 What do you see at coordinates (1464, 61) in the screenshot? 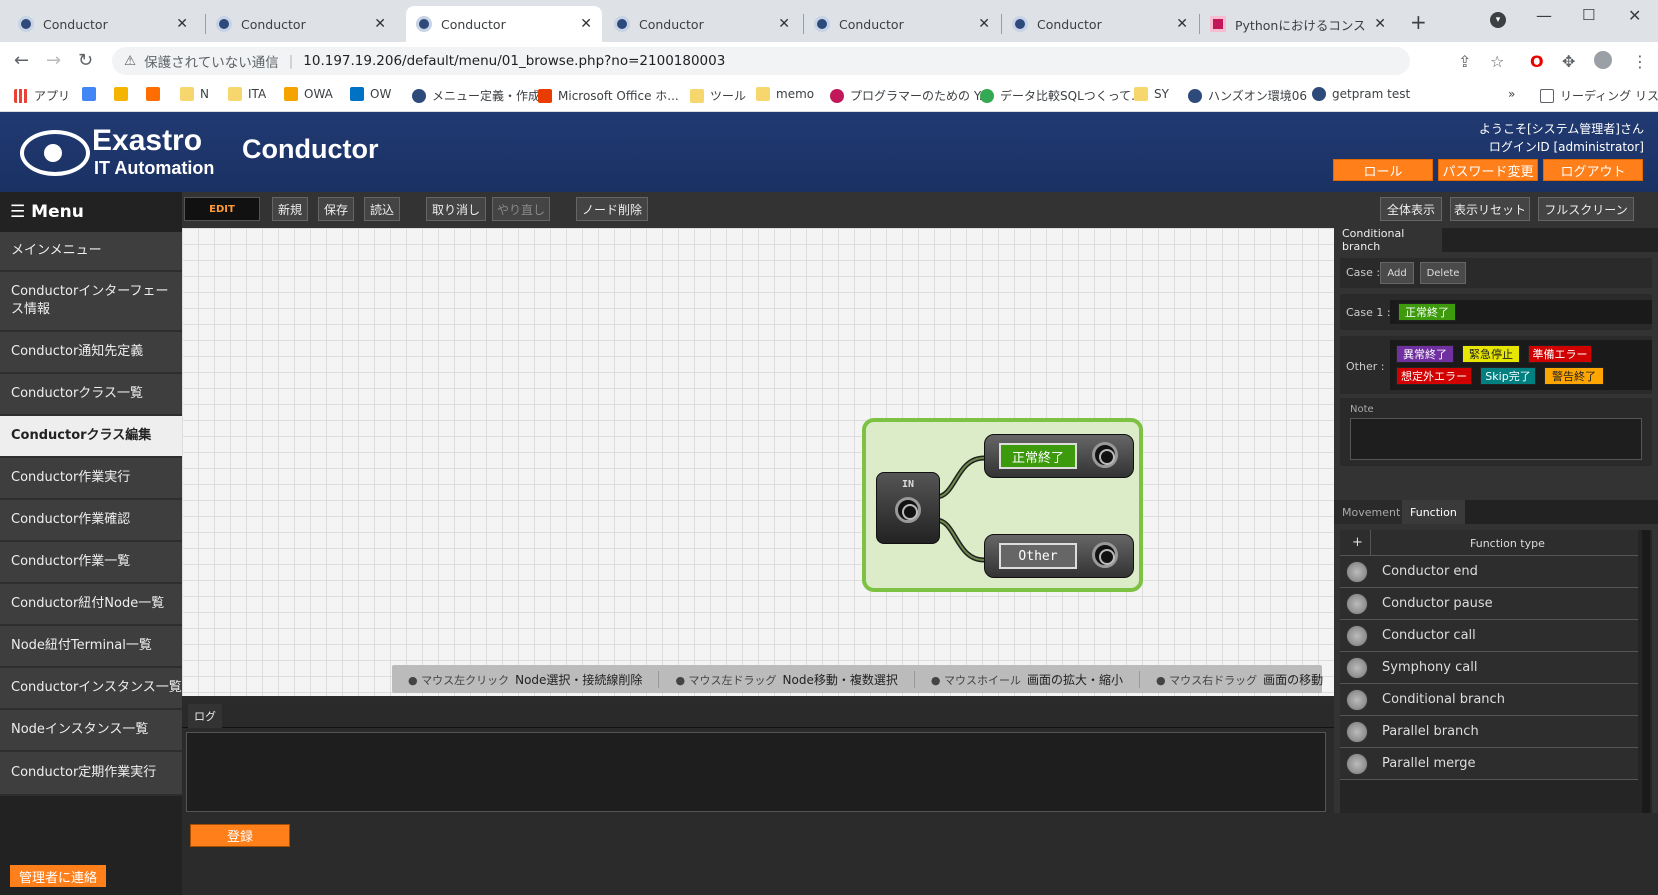
I see `share-icon: ⇪` at bounding box center [1464, 61].